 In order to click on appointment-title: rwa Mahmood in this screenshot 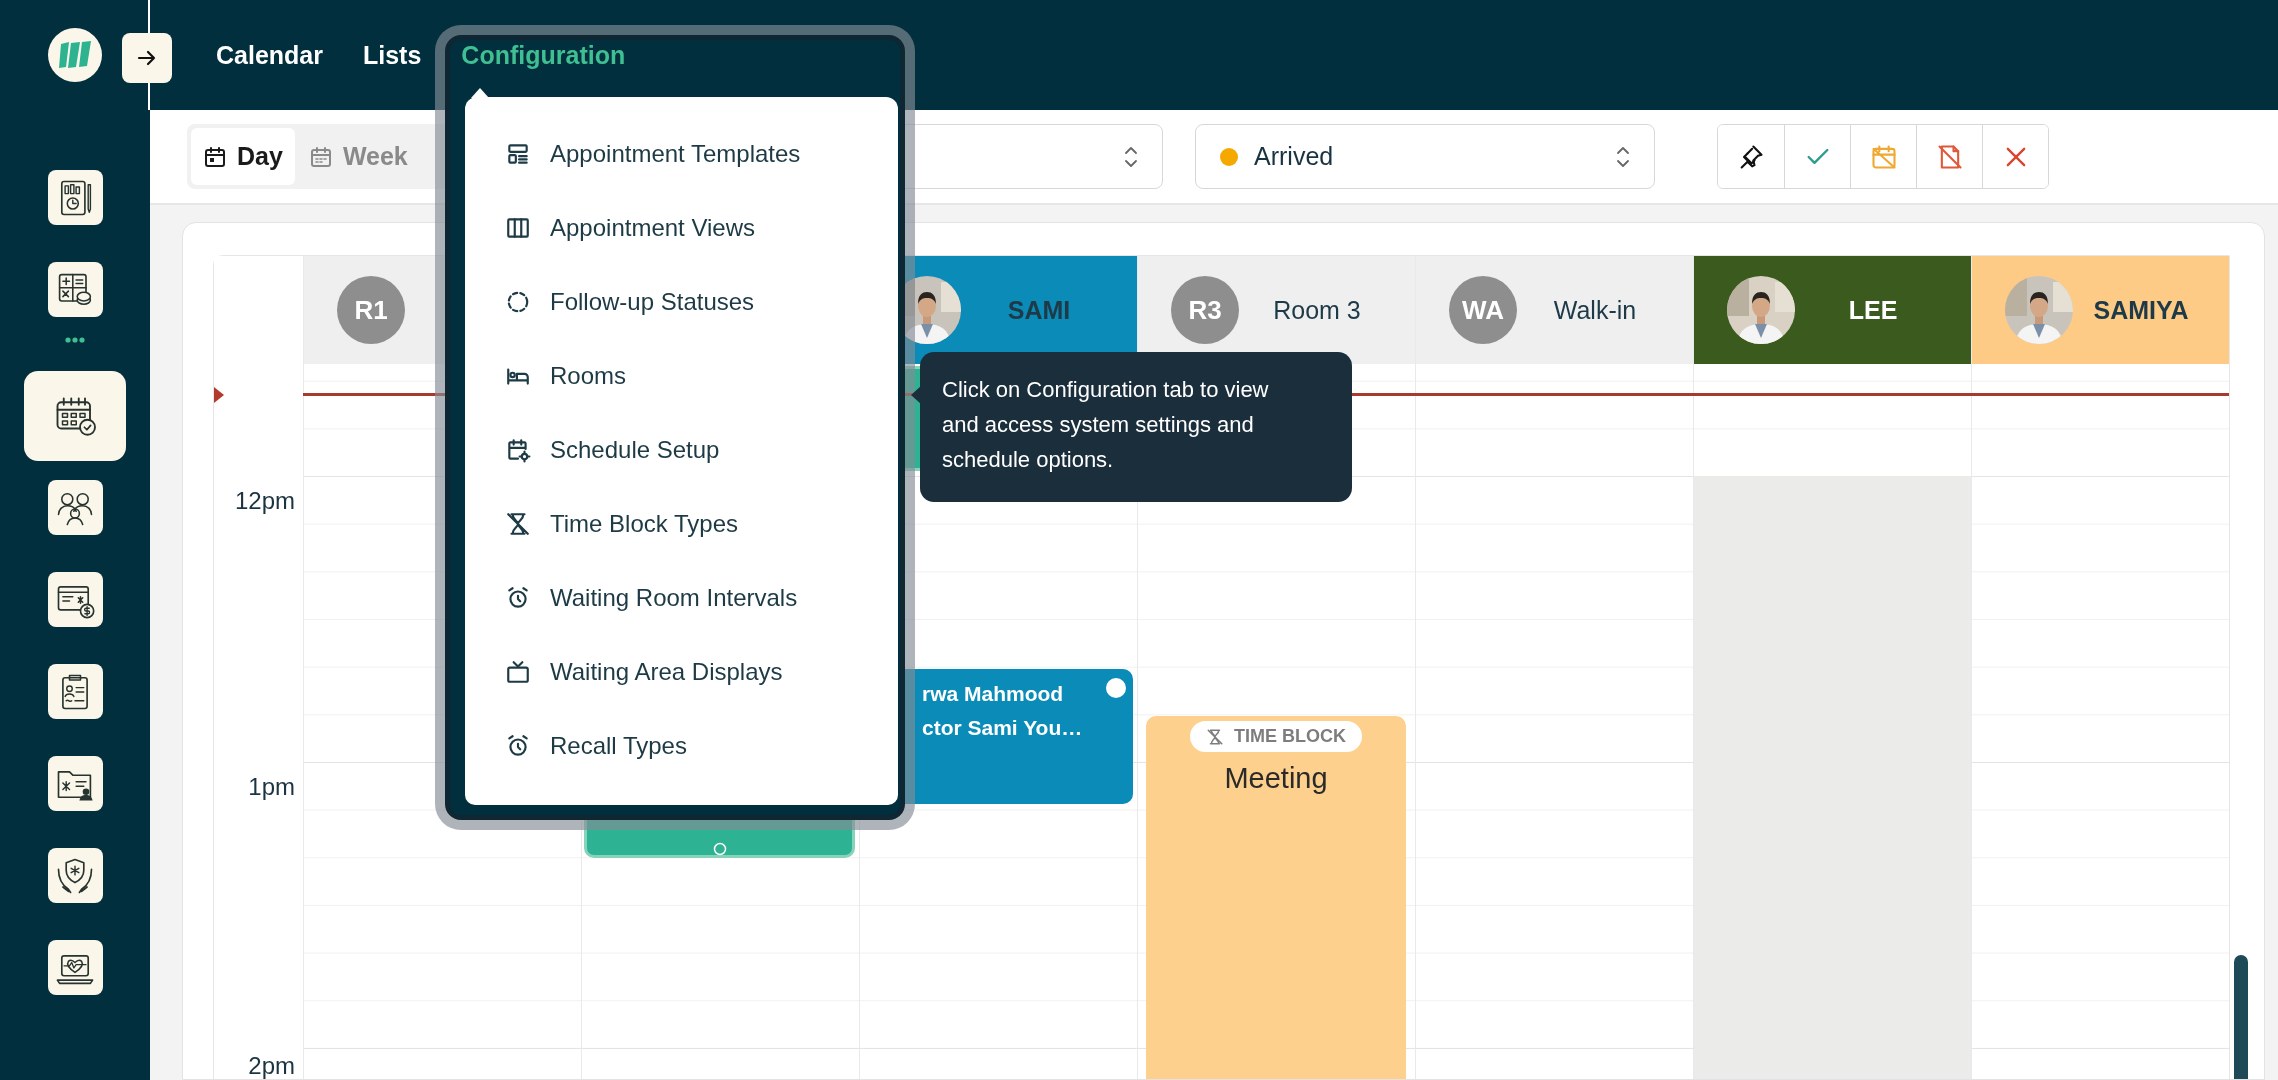, I will do `click(993, 694)`.